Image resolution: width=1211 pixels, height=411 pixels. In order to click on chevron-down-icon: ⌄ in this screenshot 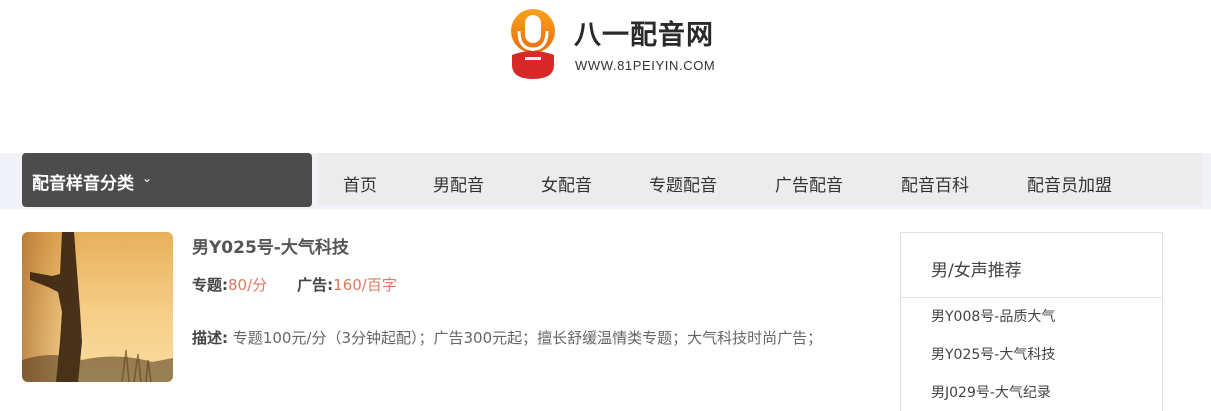, I will do `click(147, 178)`.